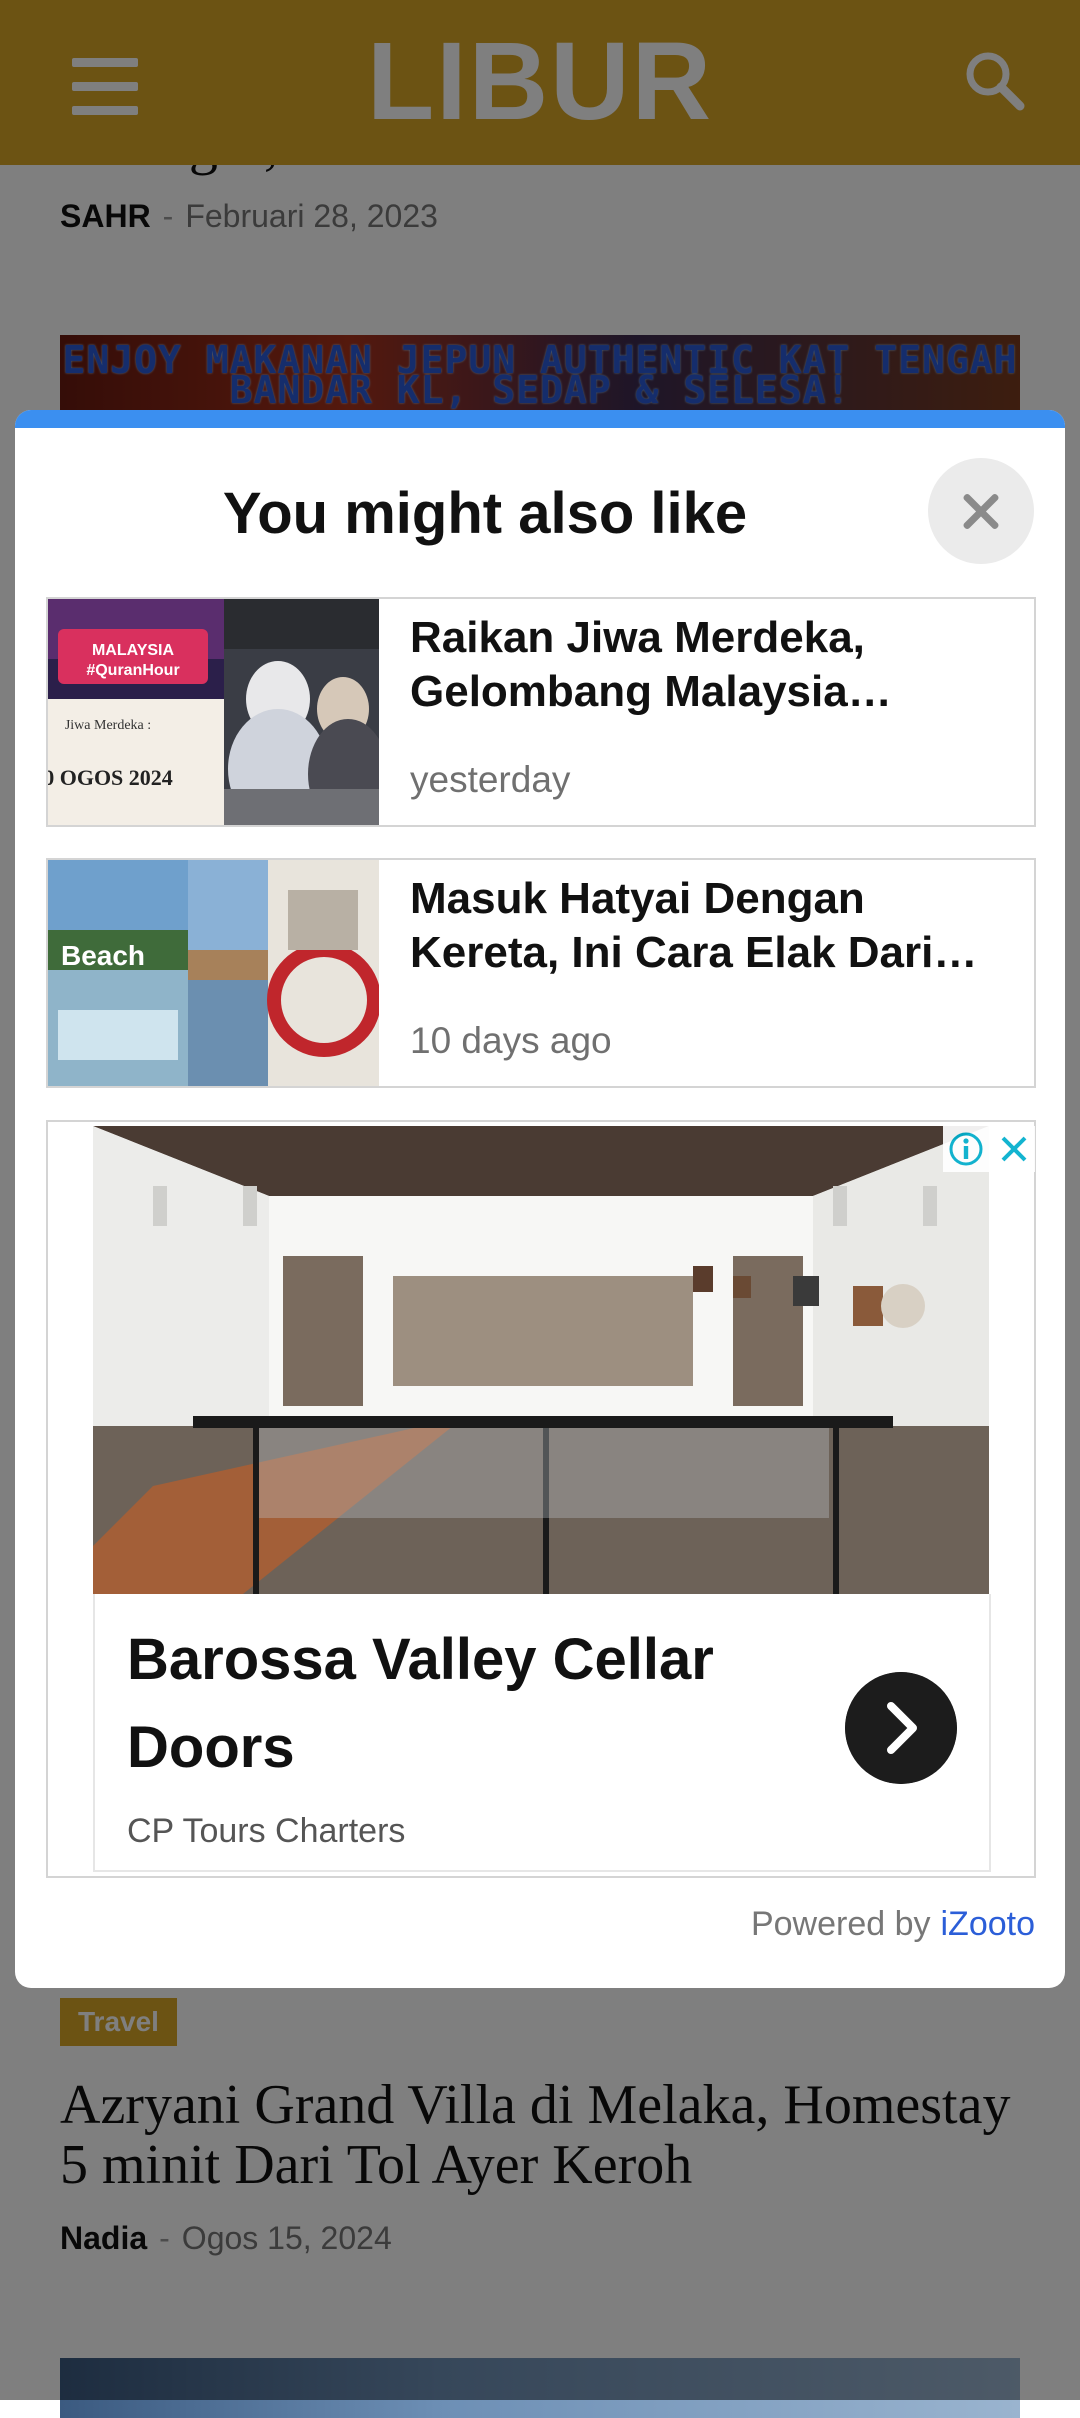 This screenshot has width=1080, height=2418. What do you see at coordinates (133, 650) in the screenshot?
I see `svg-text: MALAYSIA` at bounding box center [133, 650].